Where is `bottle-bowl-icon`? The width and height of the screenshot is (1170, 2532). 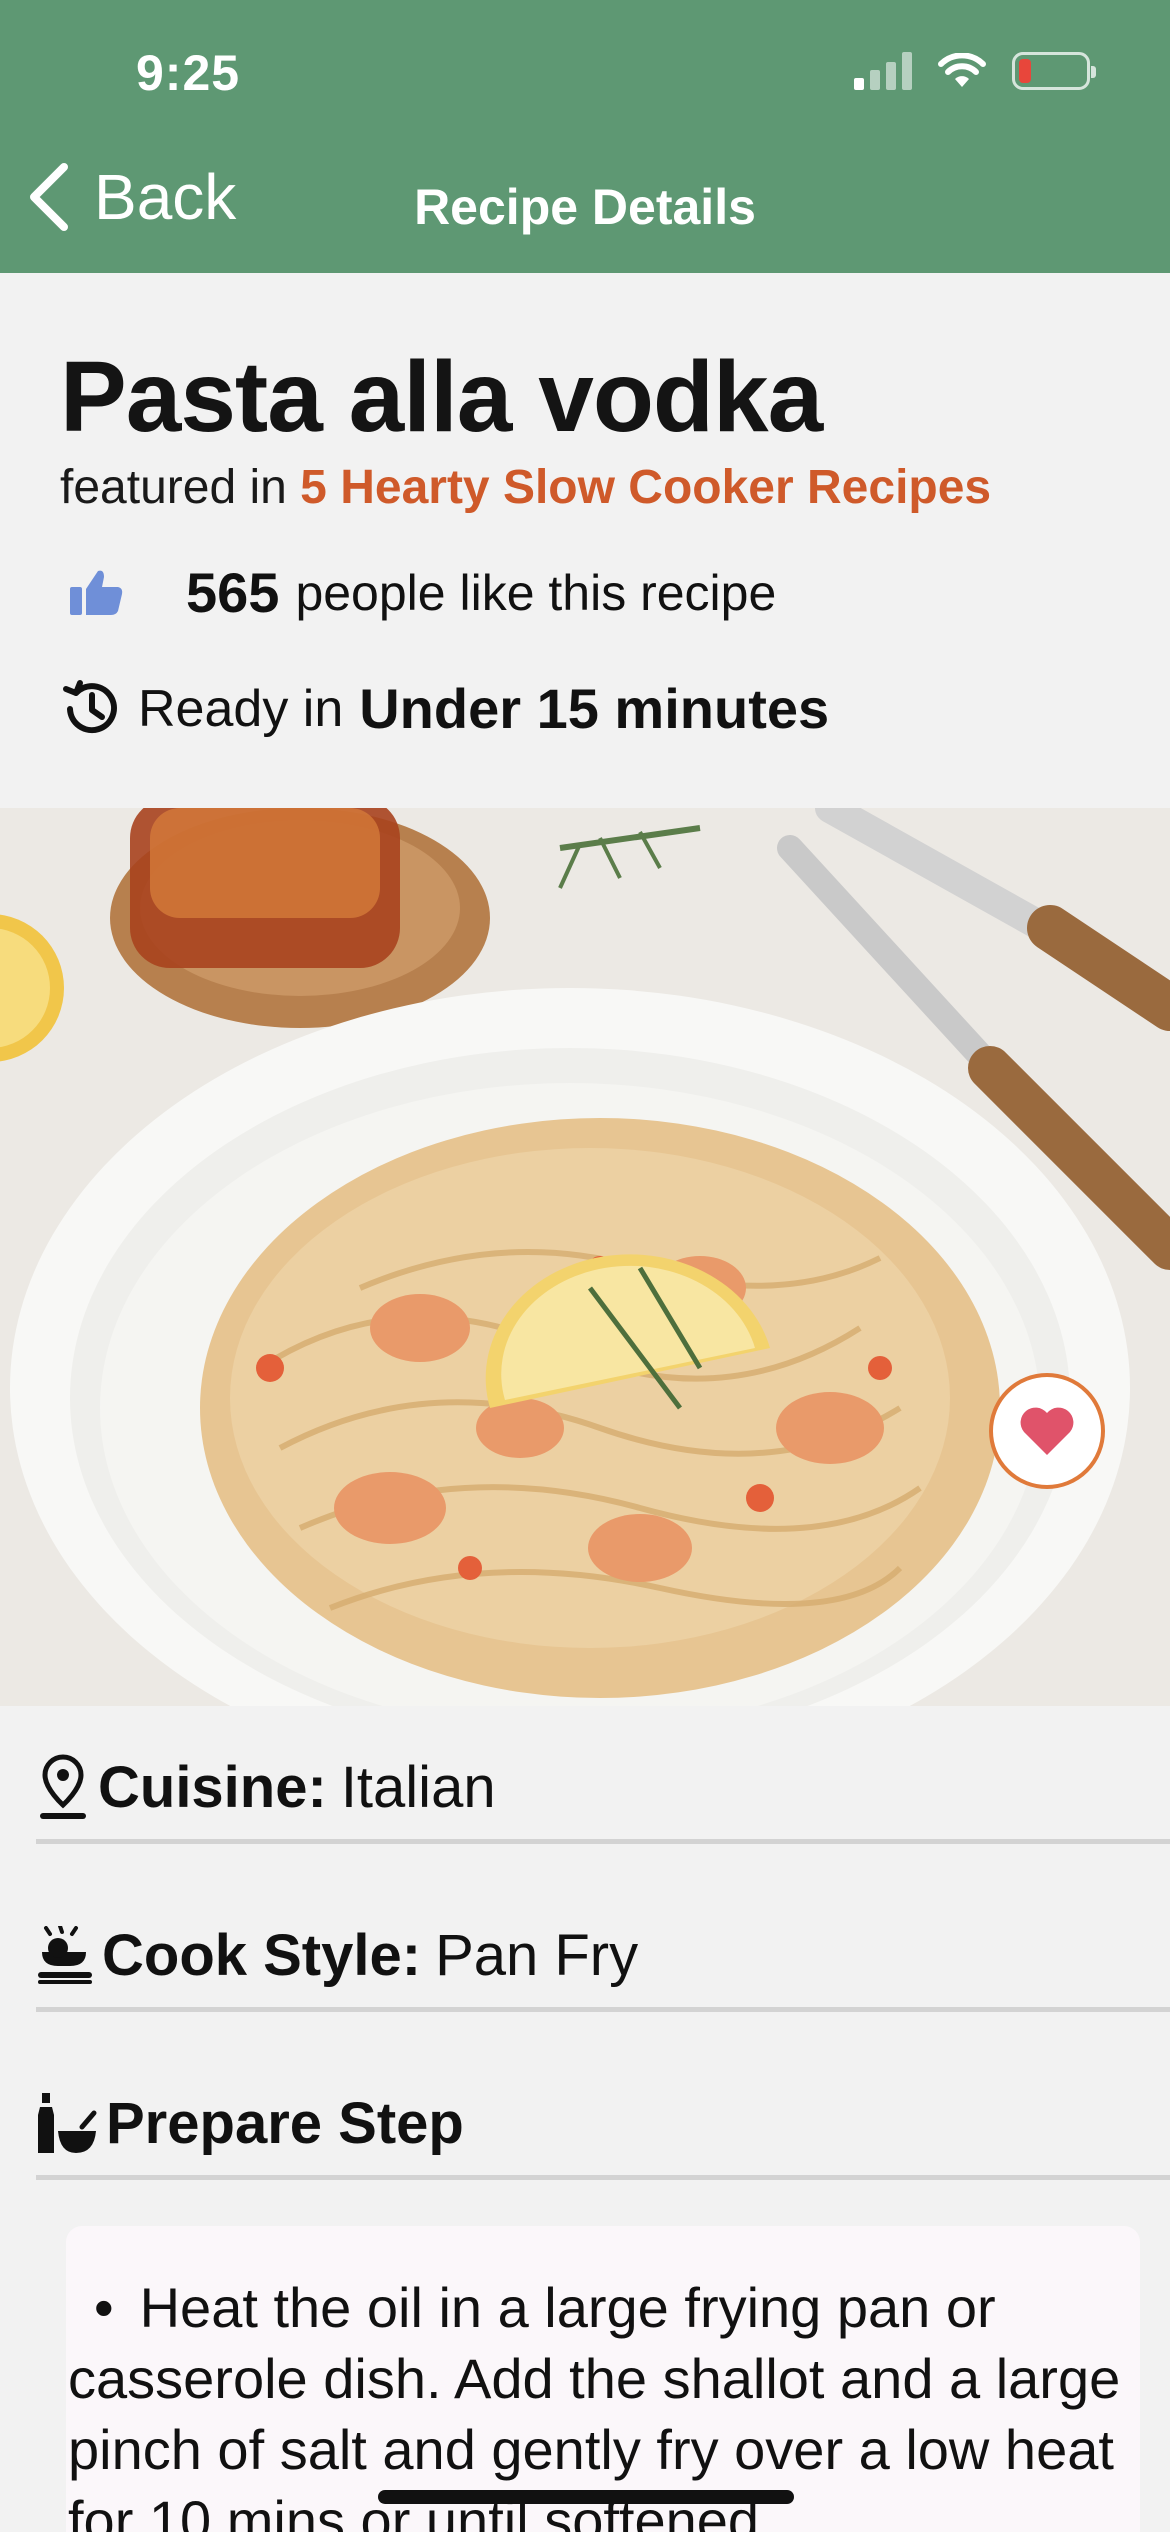
bottle-bowl-icon is located at coordinates (67, 2122).